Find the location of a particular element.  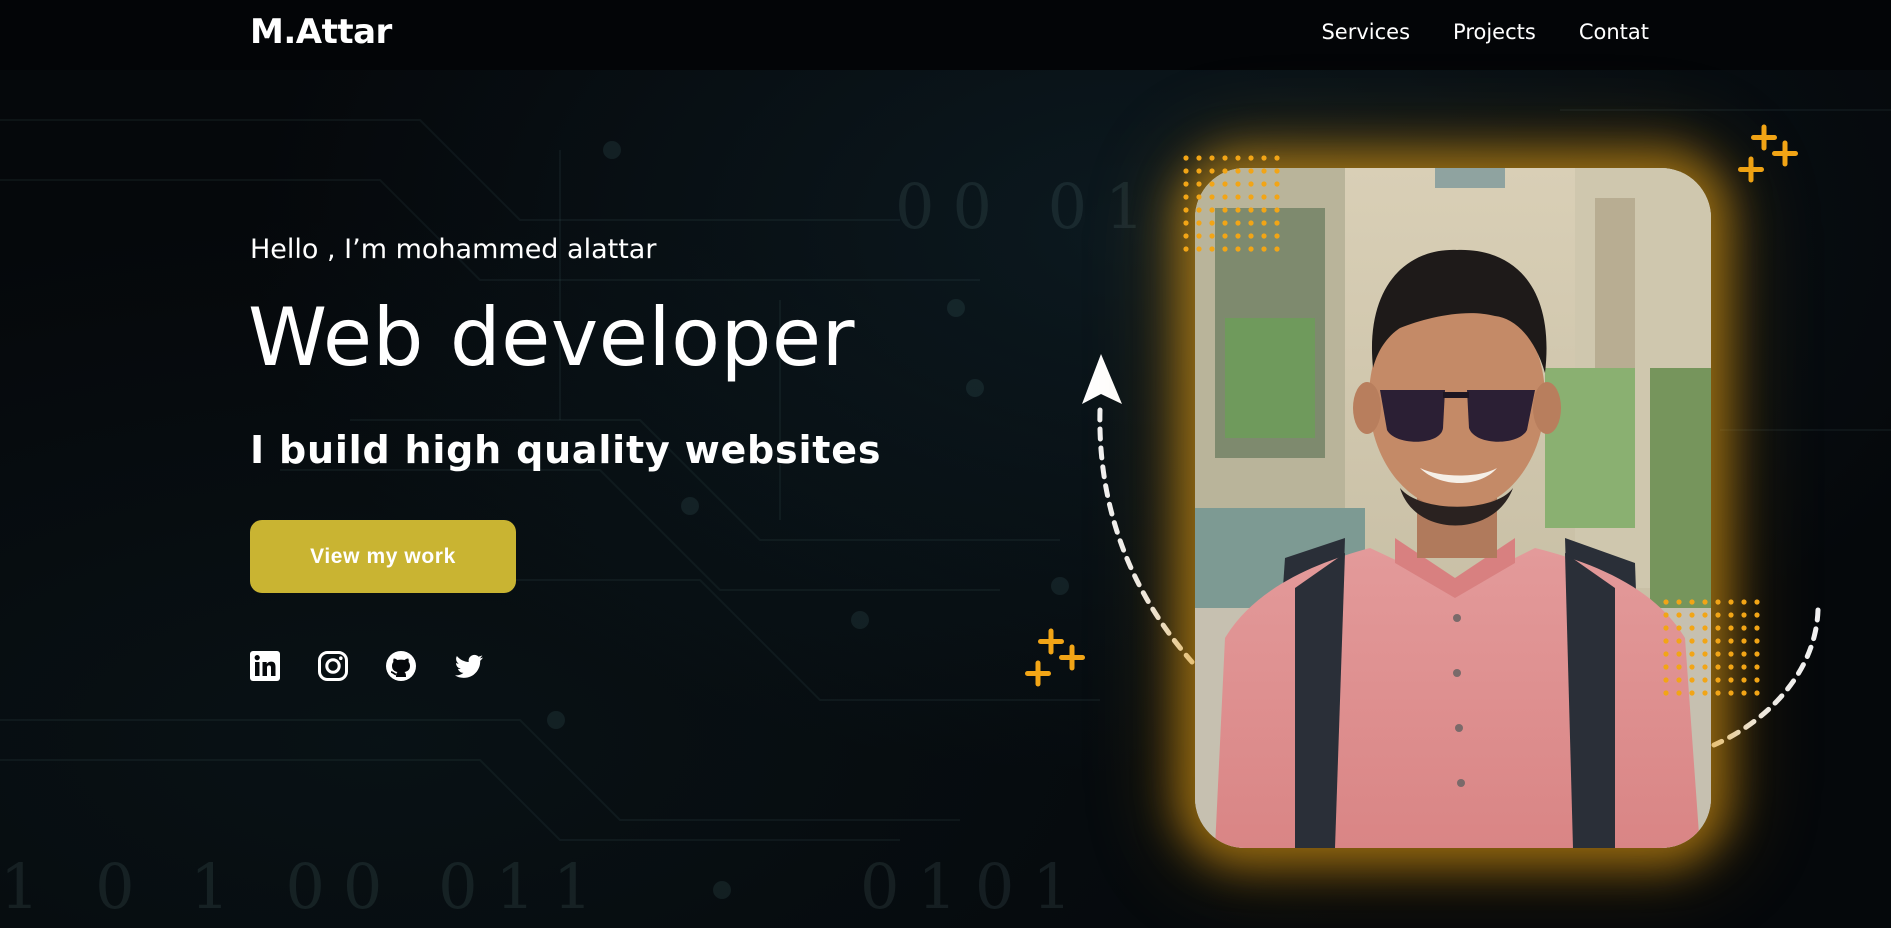

social-links is located at coordinates (367, 666).